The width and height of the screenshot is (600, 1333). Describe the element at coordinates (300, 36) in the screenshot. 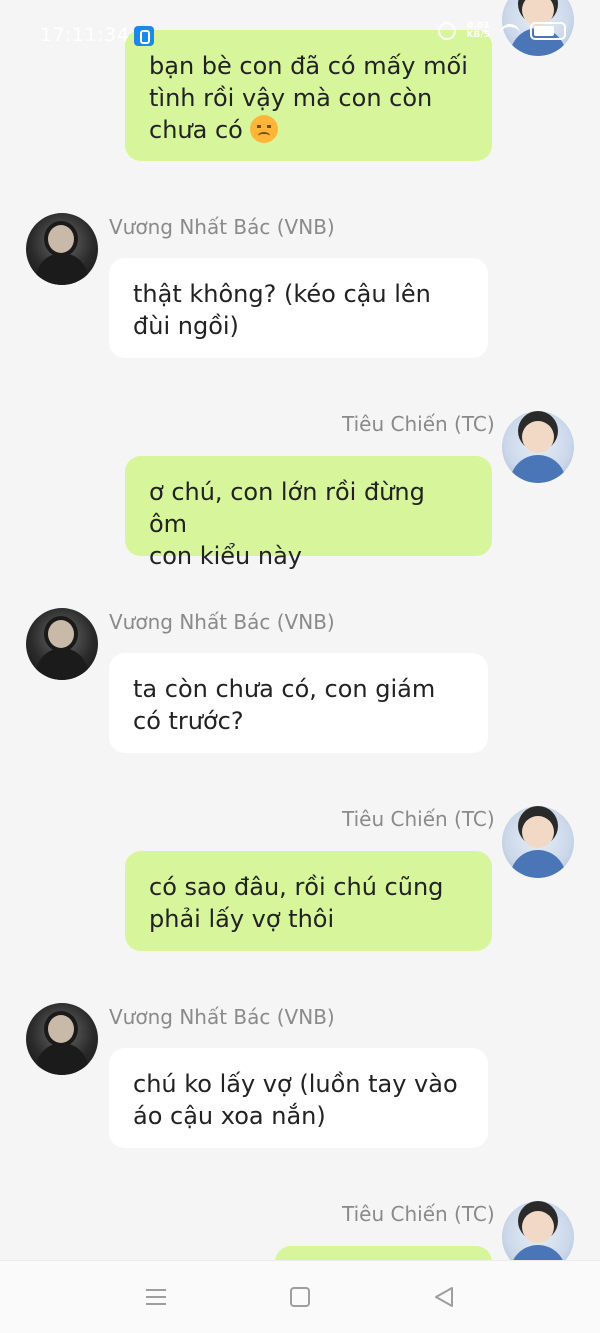

I see `status-bar: 17:11:34 0.03 KB/S` at that location.